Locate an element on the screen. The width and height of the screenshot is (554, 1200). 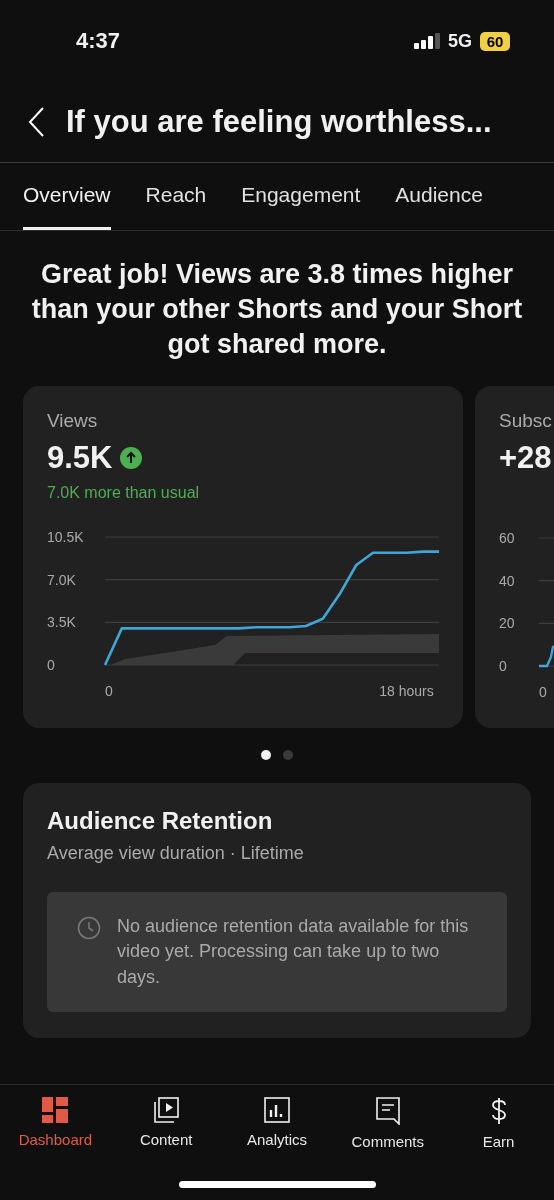
nav-item: Comments is located at coordinates (387, 1126).